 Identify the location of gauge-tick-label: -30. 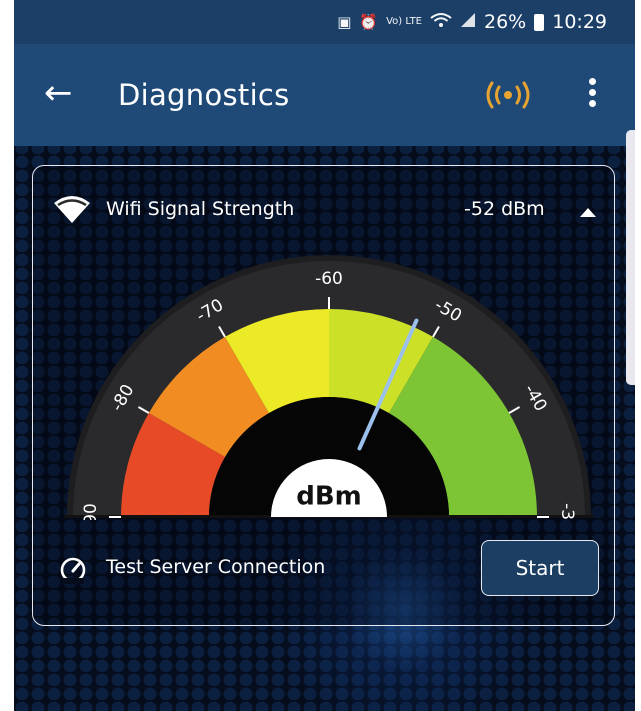
(567, 511).